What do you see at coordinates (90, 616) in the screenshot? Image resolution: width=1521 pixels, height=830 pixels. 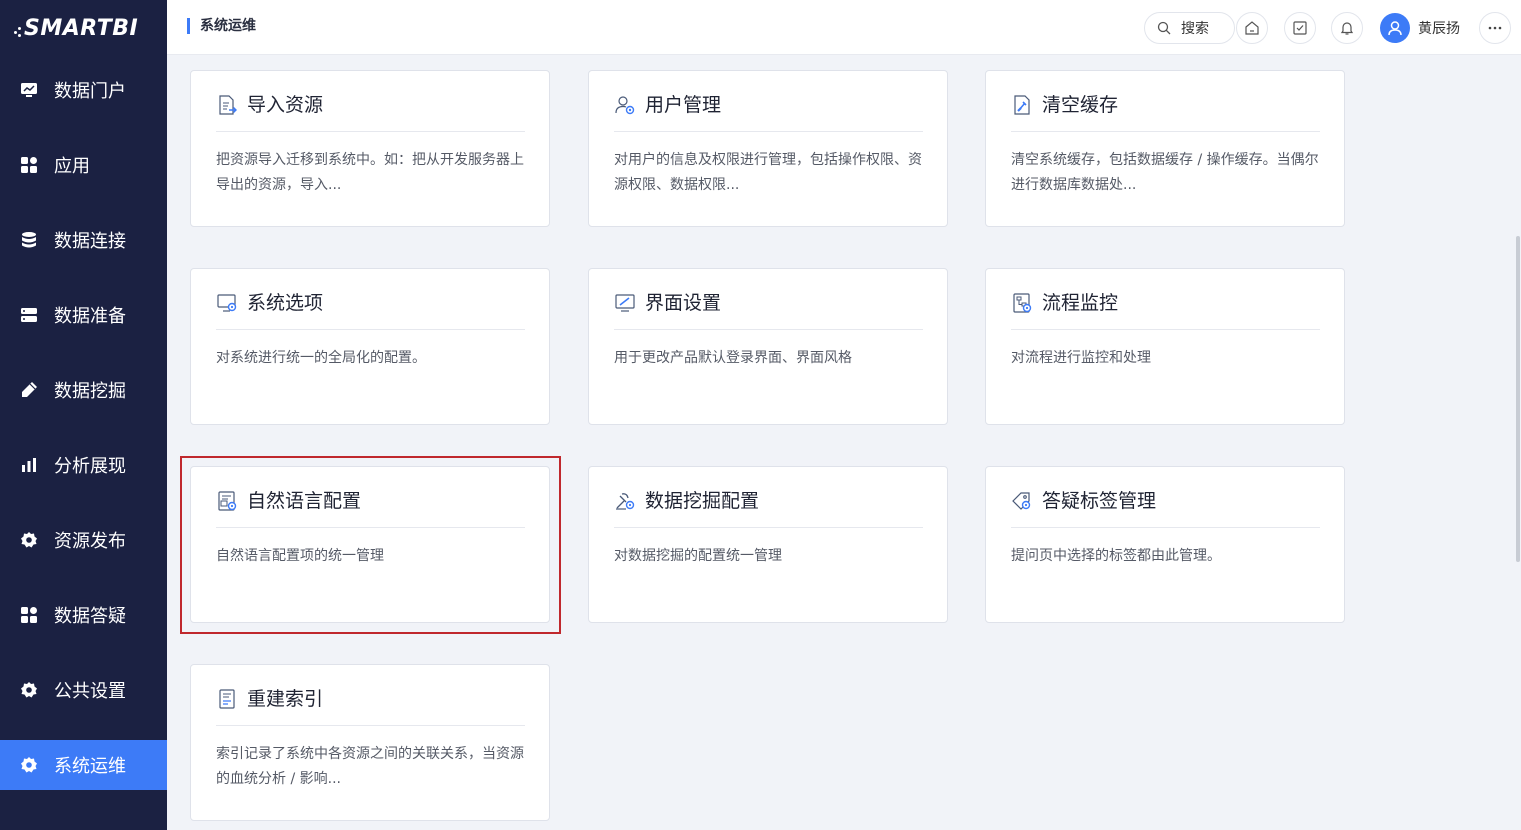 I see `sidebar-item-label: 数据答疑` at bounding box center [90, 616].